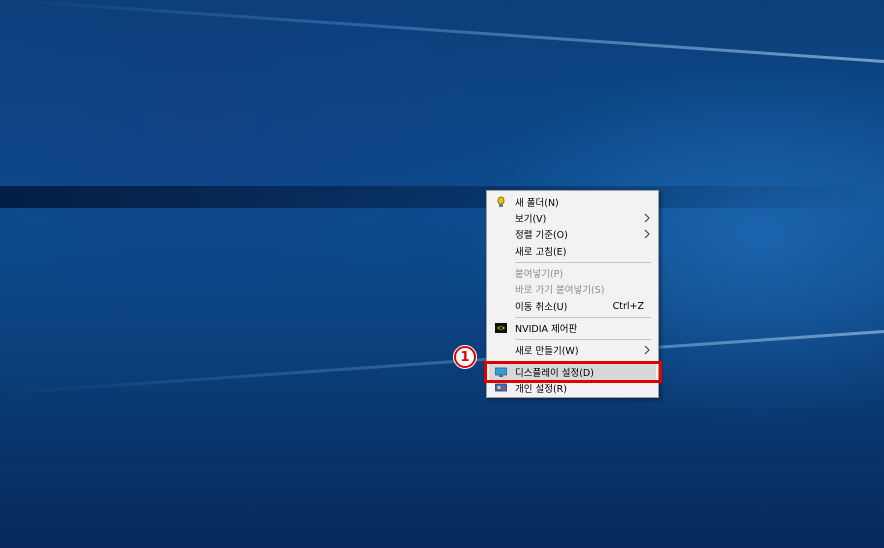 The width and height of the screenshot is (884, 548). What do you see at coordinates (501, 328) in the screenshot?
I see `nvidia-icon` at bounding box center [501, 328].